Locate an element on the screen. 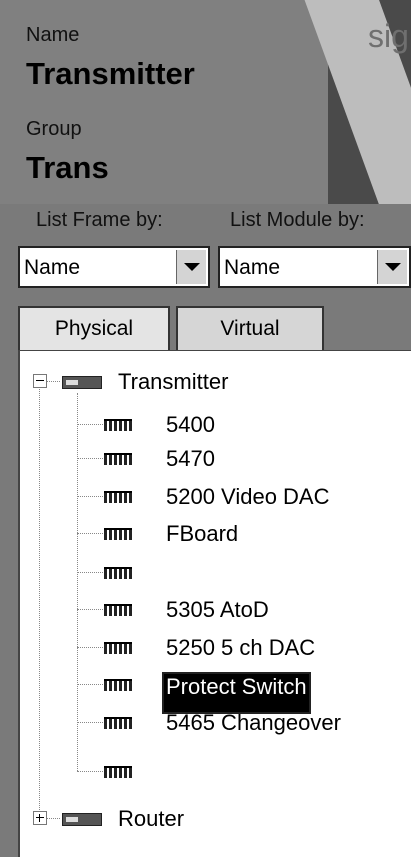 The height and width of the screenshot is (857, 411). group-label: Group is located at coordinates (54, 129).